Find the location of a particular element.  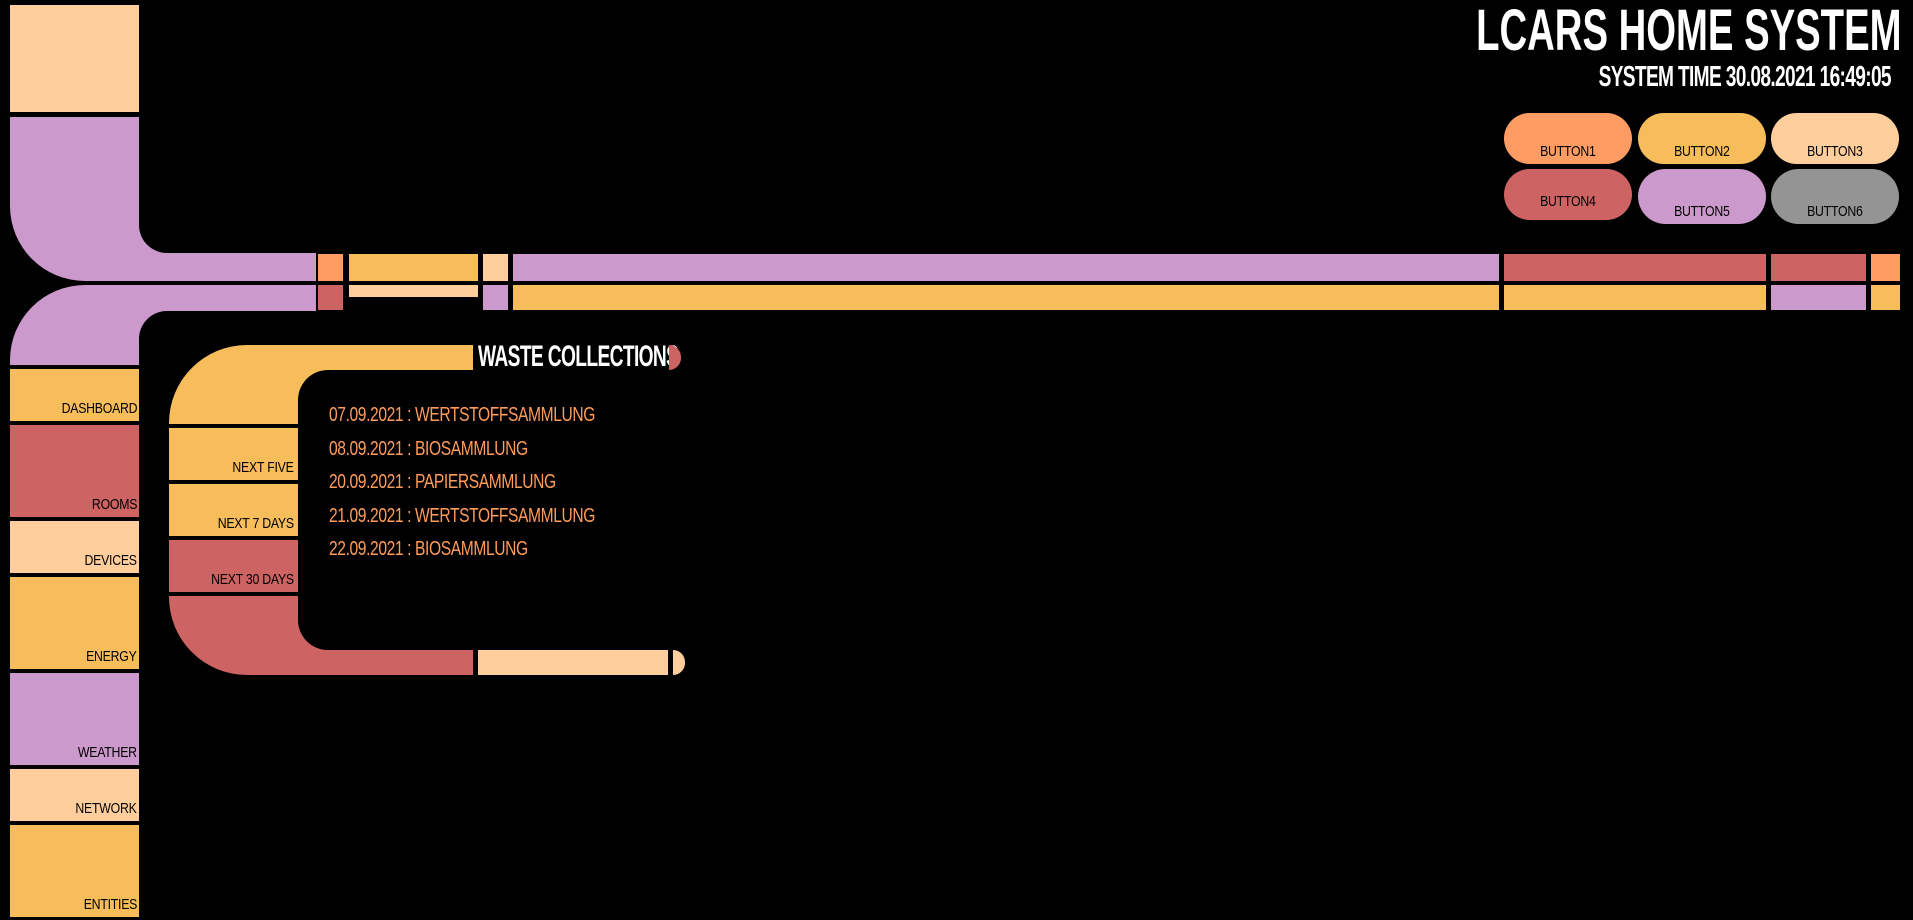

button-4-label: BUTTON4 is located at coordinates (1568, 201).